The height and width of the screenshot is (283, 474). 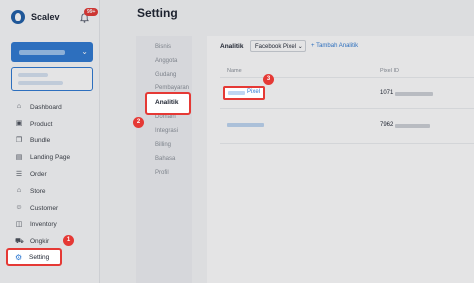 I want to click on sidebar-item-label: Landing Page, so click(x=50, y=158).